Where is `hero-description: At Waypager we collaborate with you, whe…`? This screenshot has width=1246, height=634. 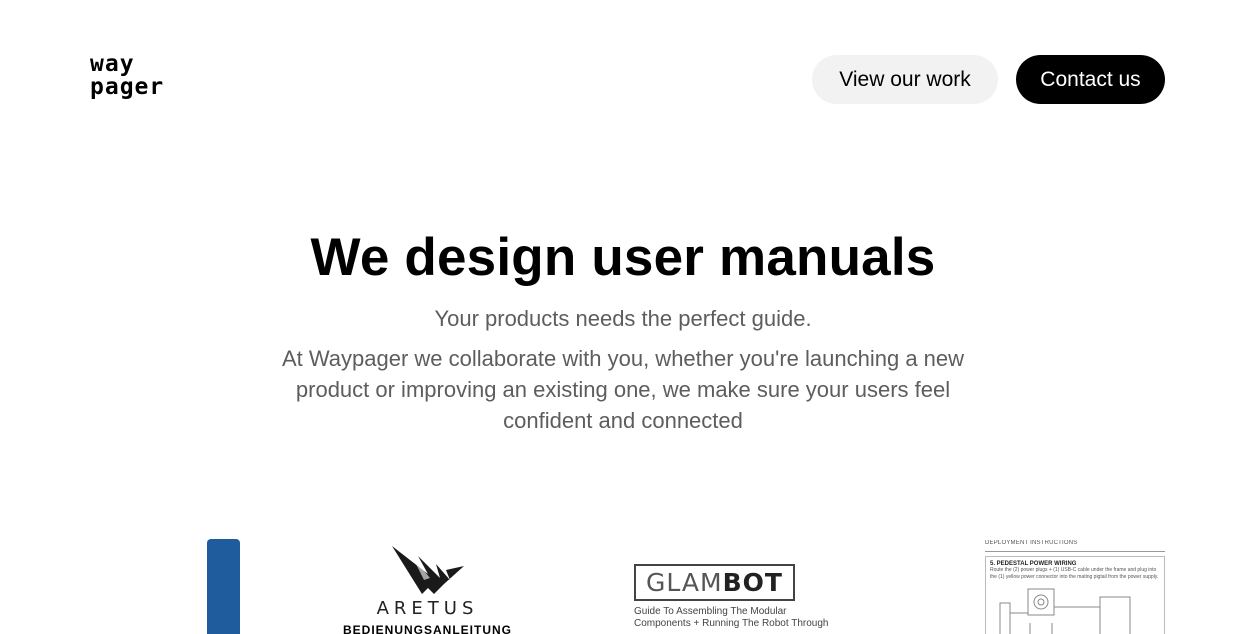
hero-description: At Waypager we collaborate with you, whe… is located at coordinates (623, 389).